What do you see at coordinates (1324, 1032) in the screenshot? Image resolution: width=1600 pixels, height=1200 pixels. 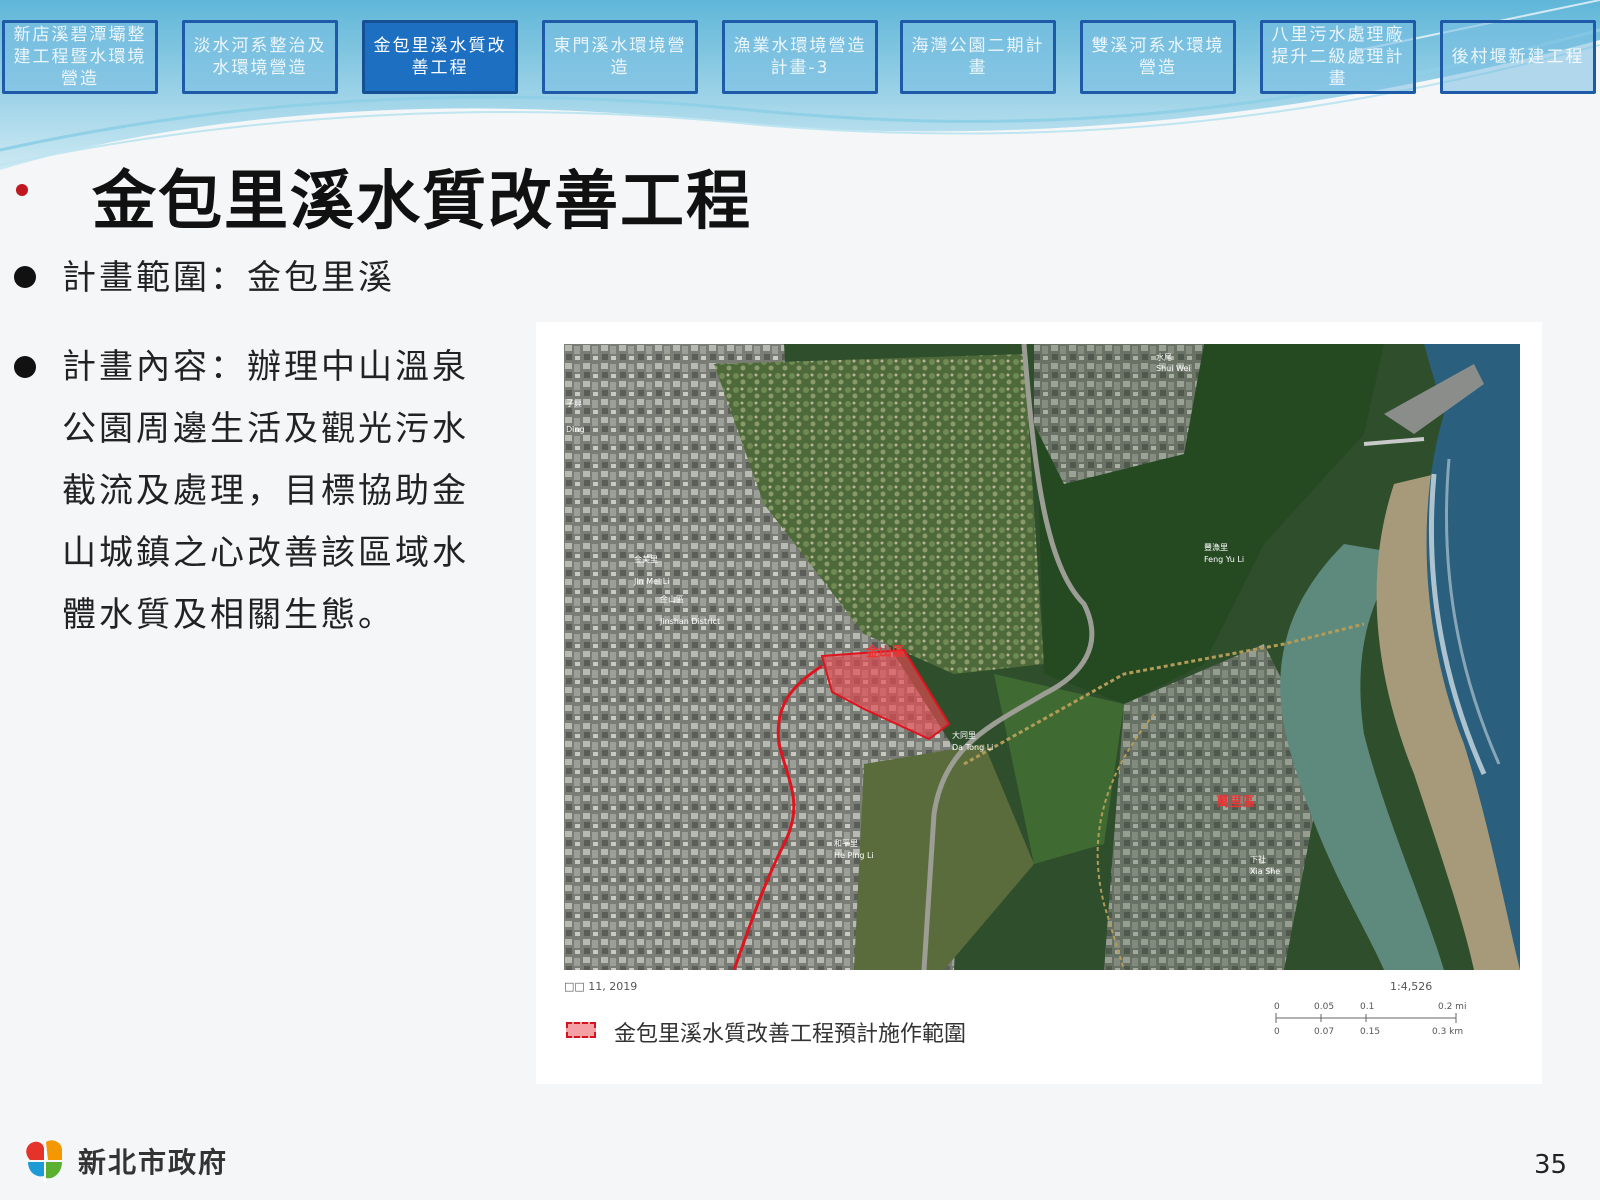 I see `scale-km-tick: 0.07` at bounding box center [1324, 1032].